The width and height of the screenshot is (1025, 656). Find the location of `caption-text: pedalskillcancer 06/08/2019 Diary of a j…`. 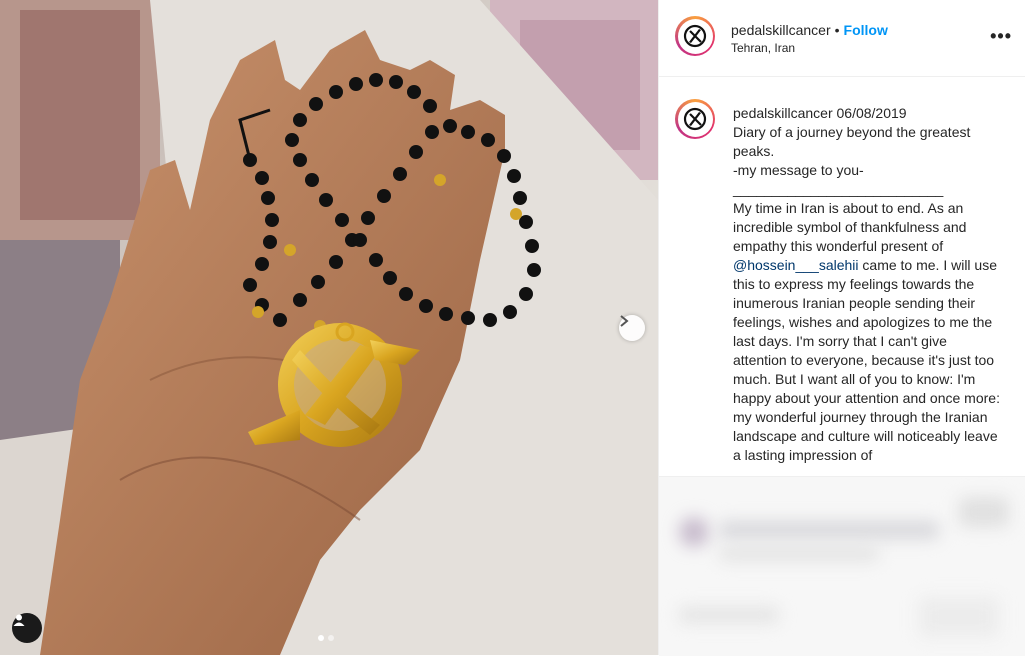

caption-text: pedalskillcancer 06/08/2019 Diary of a j… is located at coordinates (868, 284).